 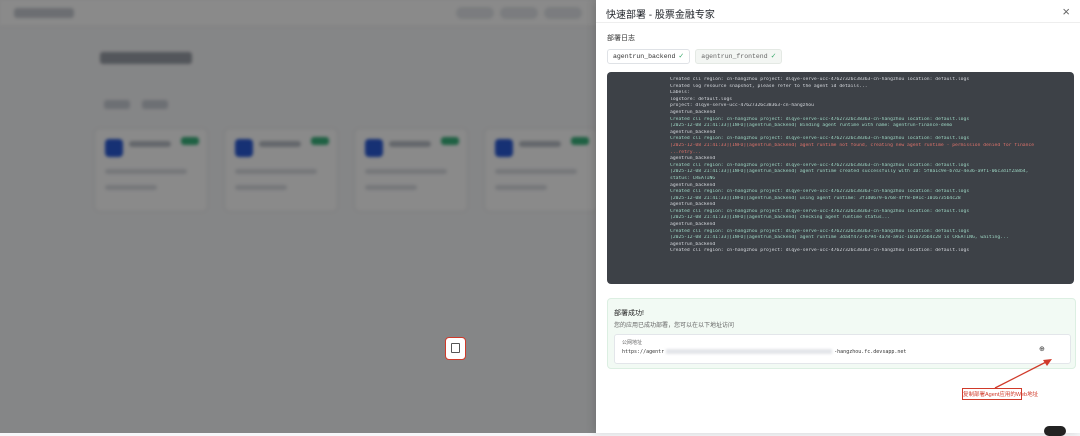 I want to click on log-line: Labels:, so click(x=680, y=93).